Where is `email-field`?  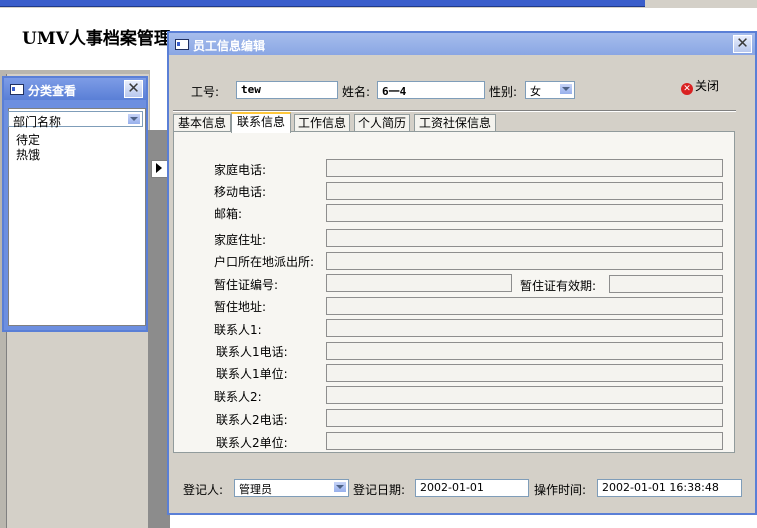
email-field is located at coordinates (524, 213).